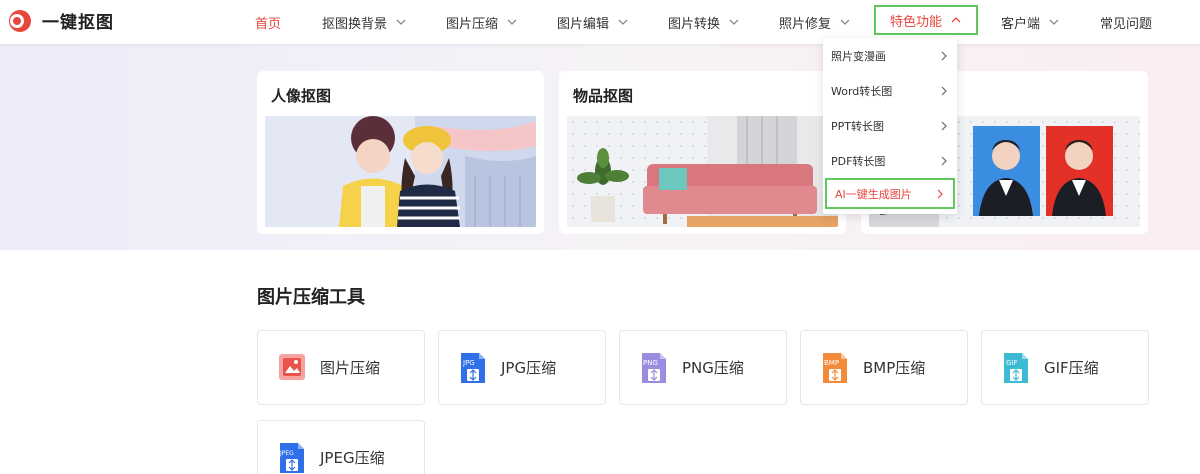 Image resolution: width=1200 pixels, height=474 pixels. I want to click on tool-label: BMP压缩, so click(894, 368).